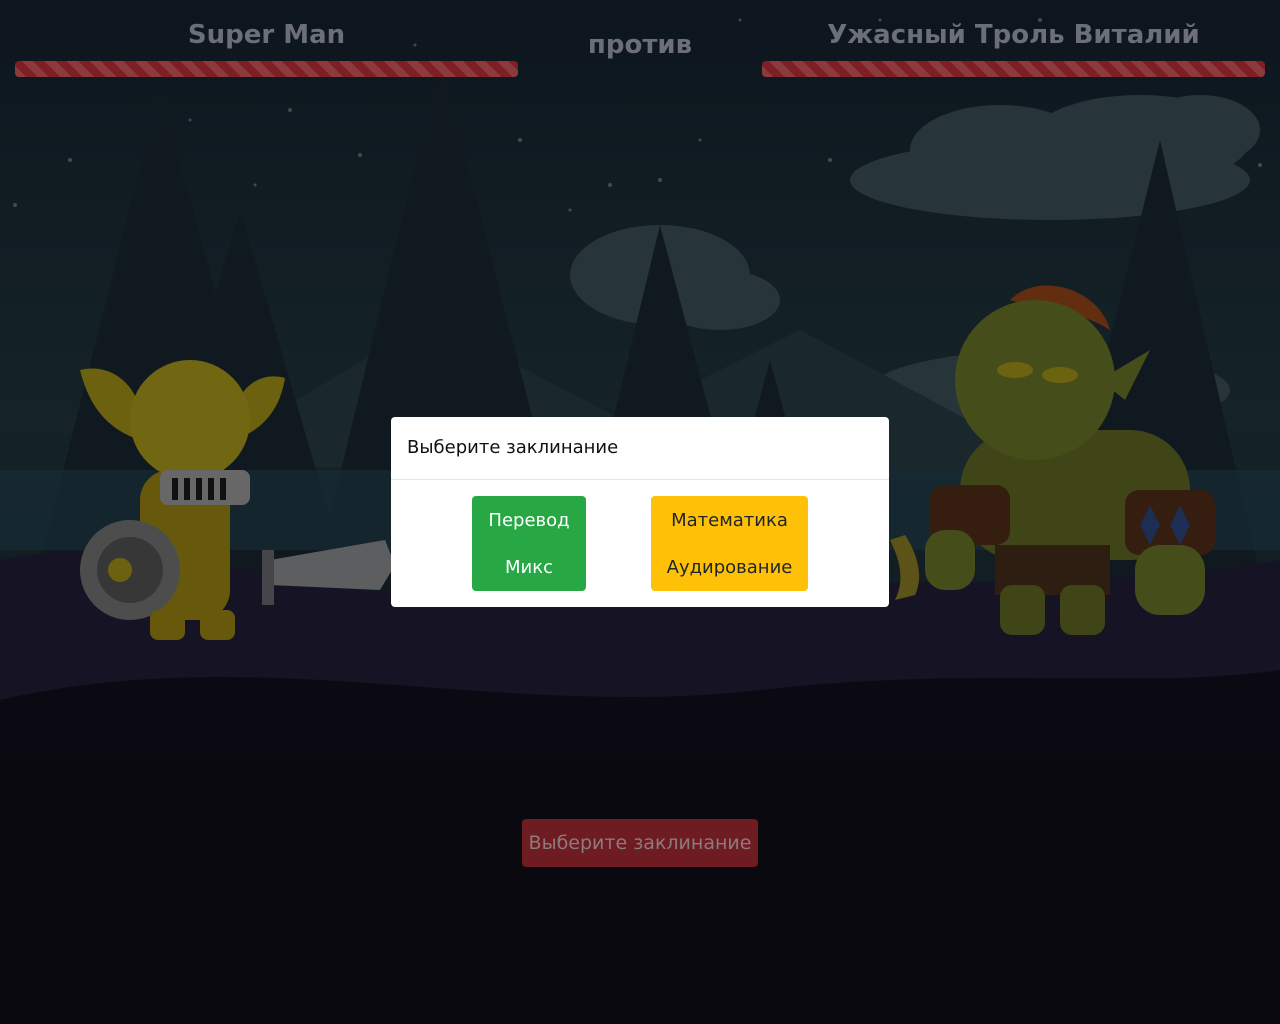 This screenshot has width=1280, height=1024. Describe the element at coordinates (640, 448) in the screenshot. I see `modal-header: Выберите заклинание` at that location.